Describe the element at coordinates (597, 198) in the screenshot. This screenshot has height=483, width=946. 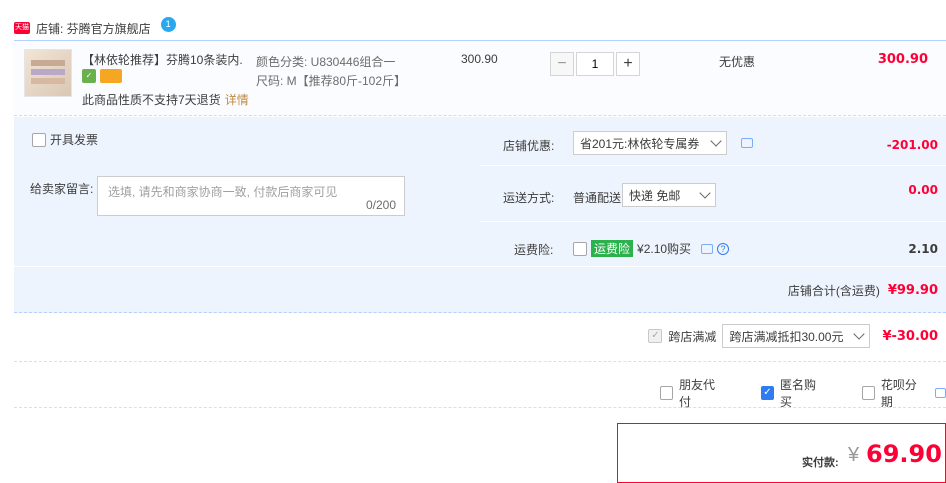
I see `shipping-type: 普通配送` at that location.